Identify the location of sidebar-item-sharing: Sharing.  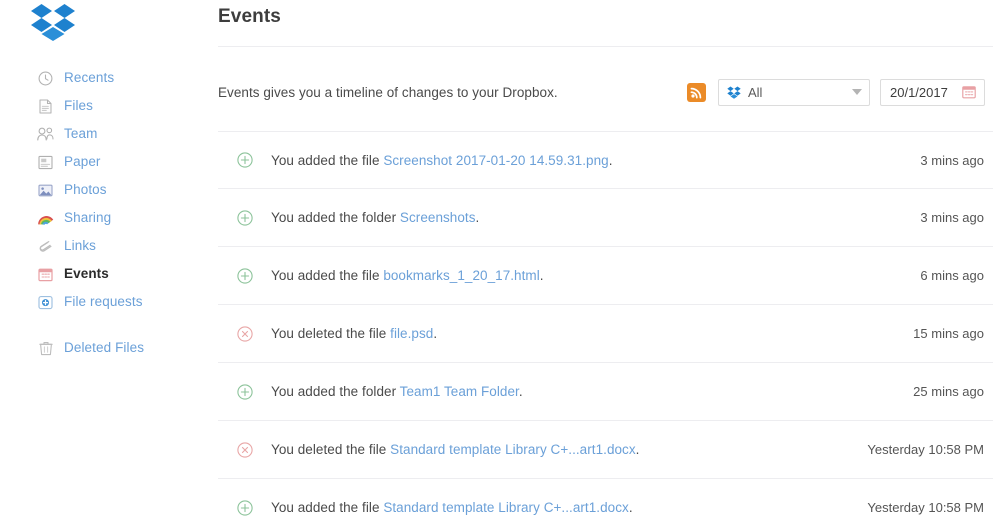
(105, 218).